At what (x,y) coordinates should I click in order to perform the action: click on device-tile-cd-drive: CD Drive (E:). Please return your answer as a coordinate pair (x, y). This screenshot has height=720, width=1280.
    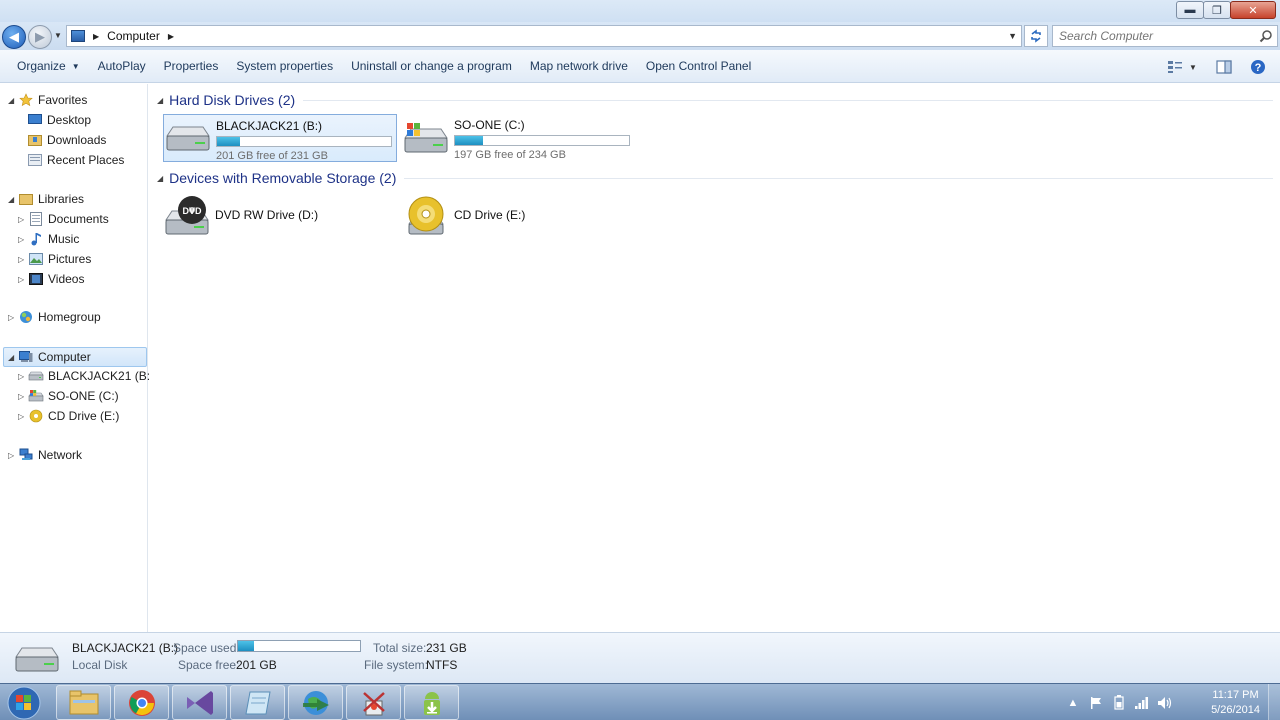
    Looking at the image, I should click on (519, 216).